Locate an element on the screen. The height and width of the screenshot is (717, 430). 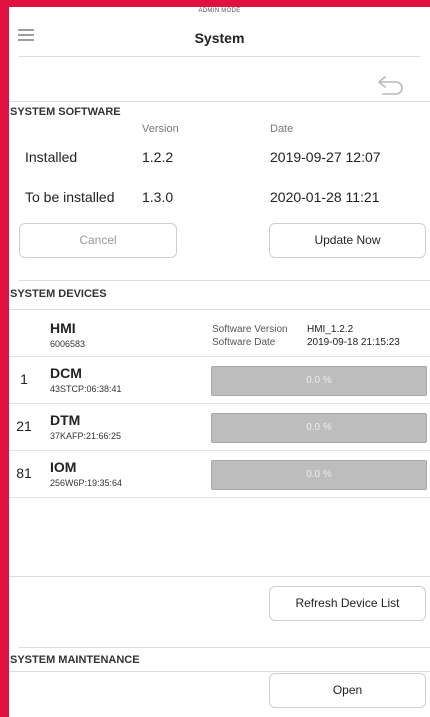
software-date-value: 2019-09-18 21:15:23 is located at coordinates (353, 342).